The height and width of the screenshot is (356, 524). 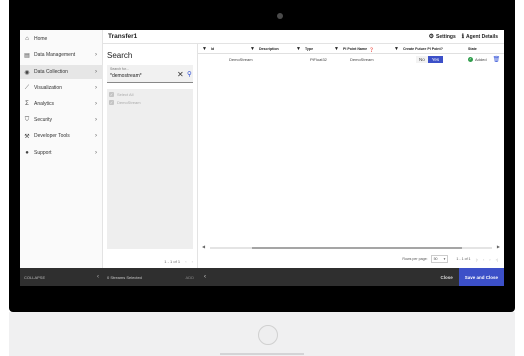 What do you see at coordinates (61, 153) in the screenshot?
I see `sidebar-item-support: ● Support ›` at bounding box center [61, 153].